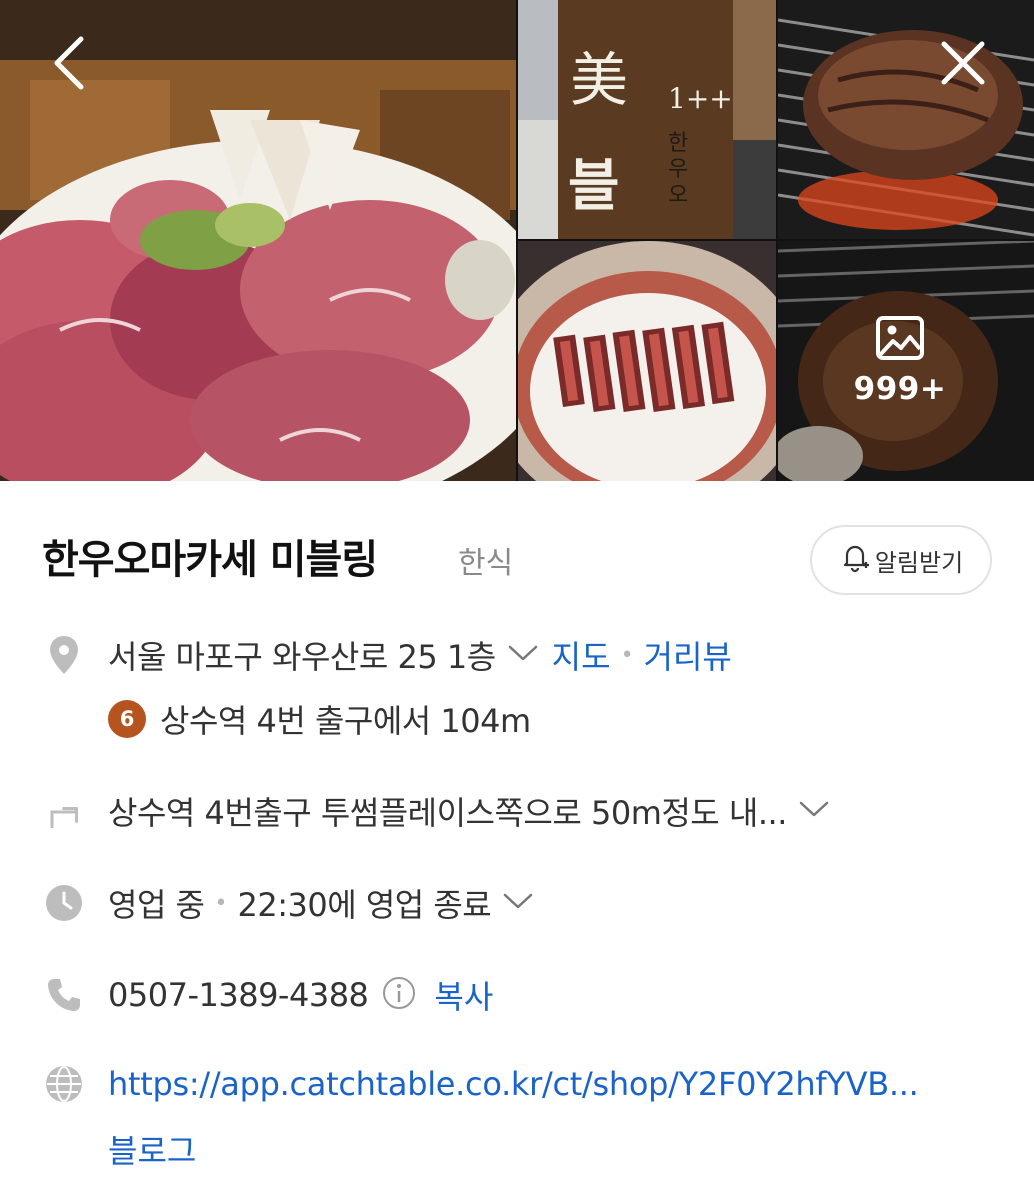 The width and height of the screenshot is (1034, 1200). Describe the element at coordinates (647, 361) in the screenshot. I see `plate-photo` at that location.